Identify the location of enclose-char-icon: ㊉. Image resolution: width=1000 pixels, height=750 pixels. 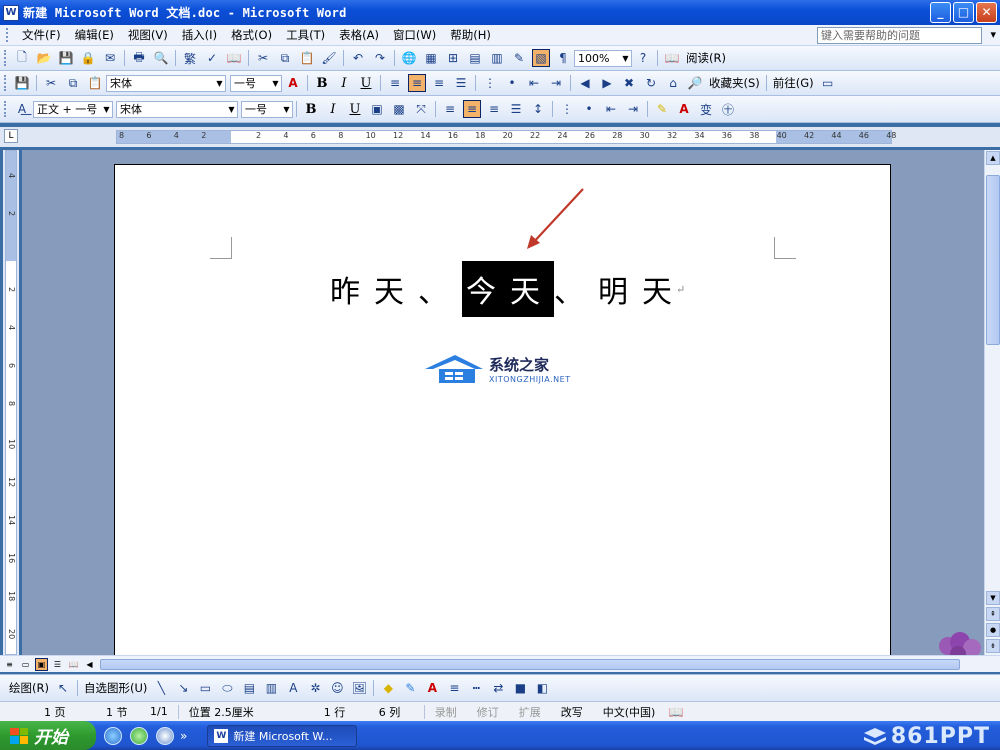
(728, 109).